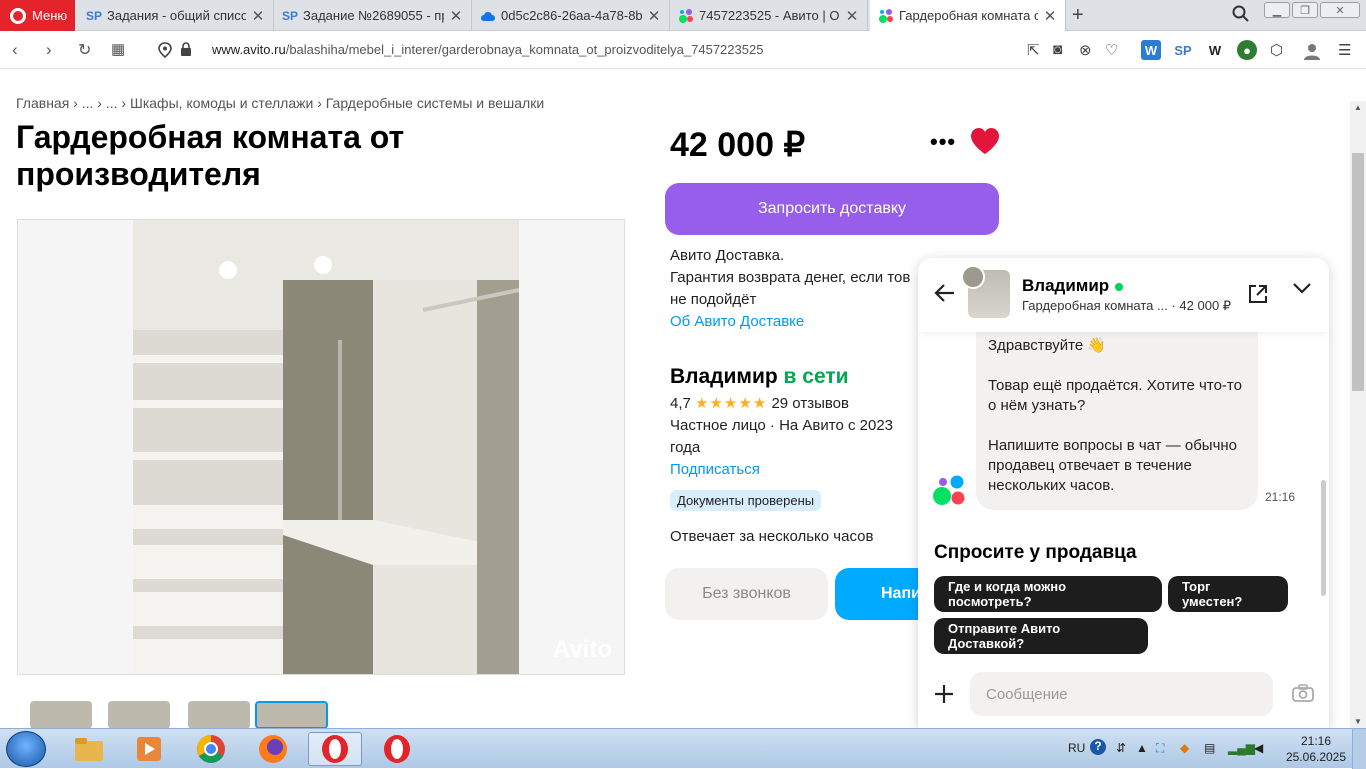 The width and height of the screenshot is (1366, 769). Describe the element at coordinates (985, 141) in the screenshot. I see `favorite-heart-icon` at that location.